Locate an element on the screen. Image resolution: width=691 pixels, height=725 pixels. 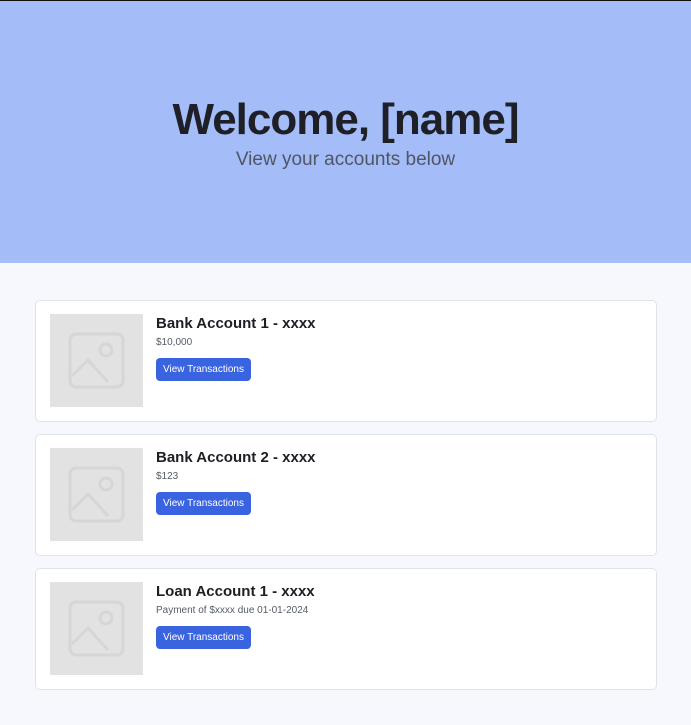
account-title: Bank Account 1 - xxxx is located at coordinates (236, 323).